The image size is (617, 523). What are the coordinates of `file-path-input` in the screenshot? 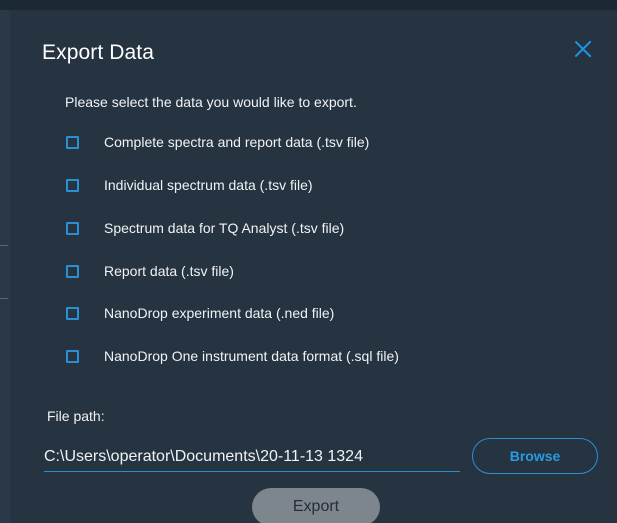 It's located at (252, 457).